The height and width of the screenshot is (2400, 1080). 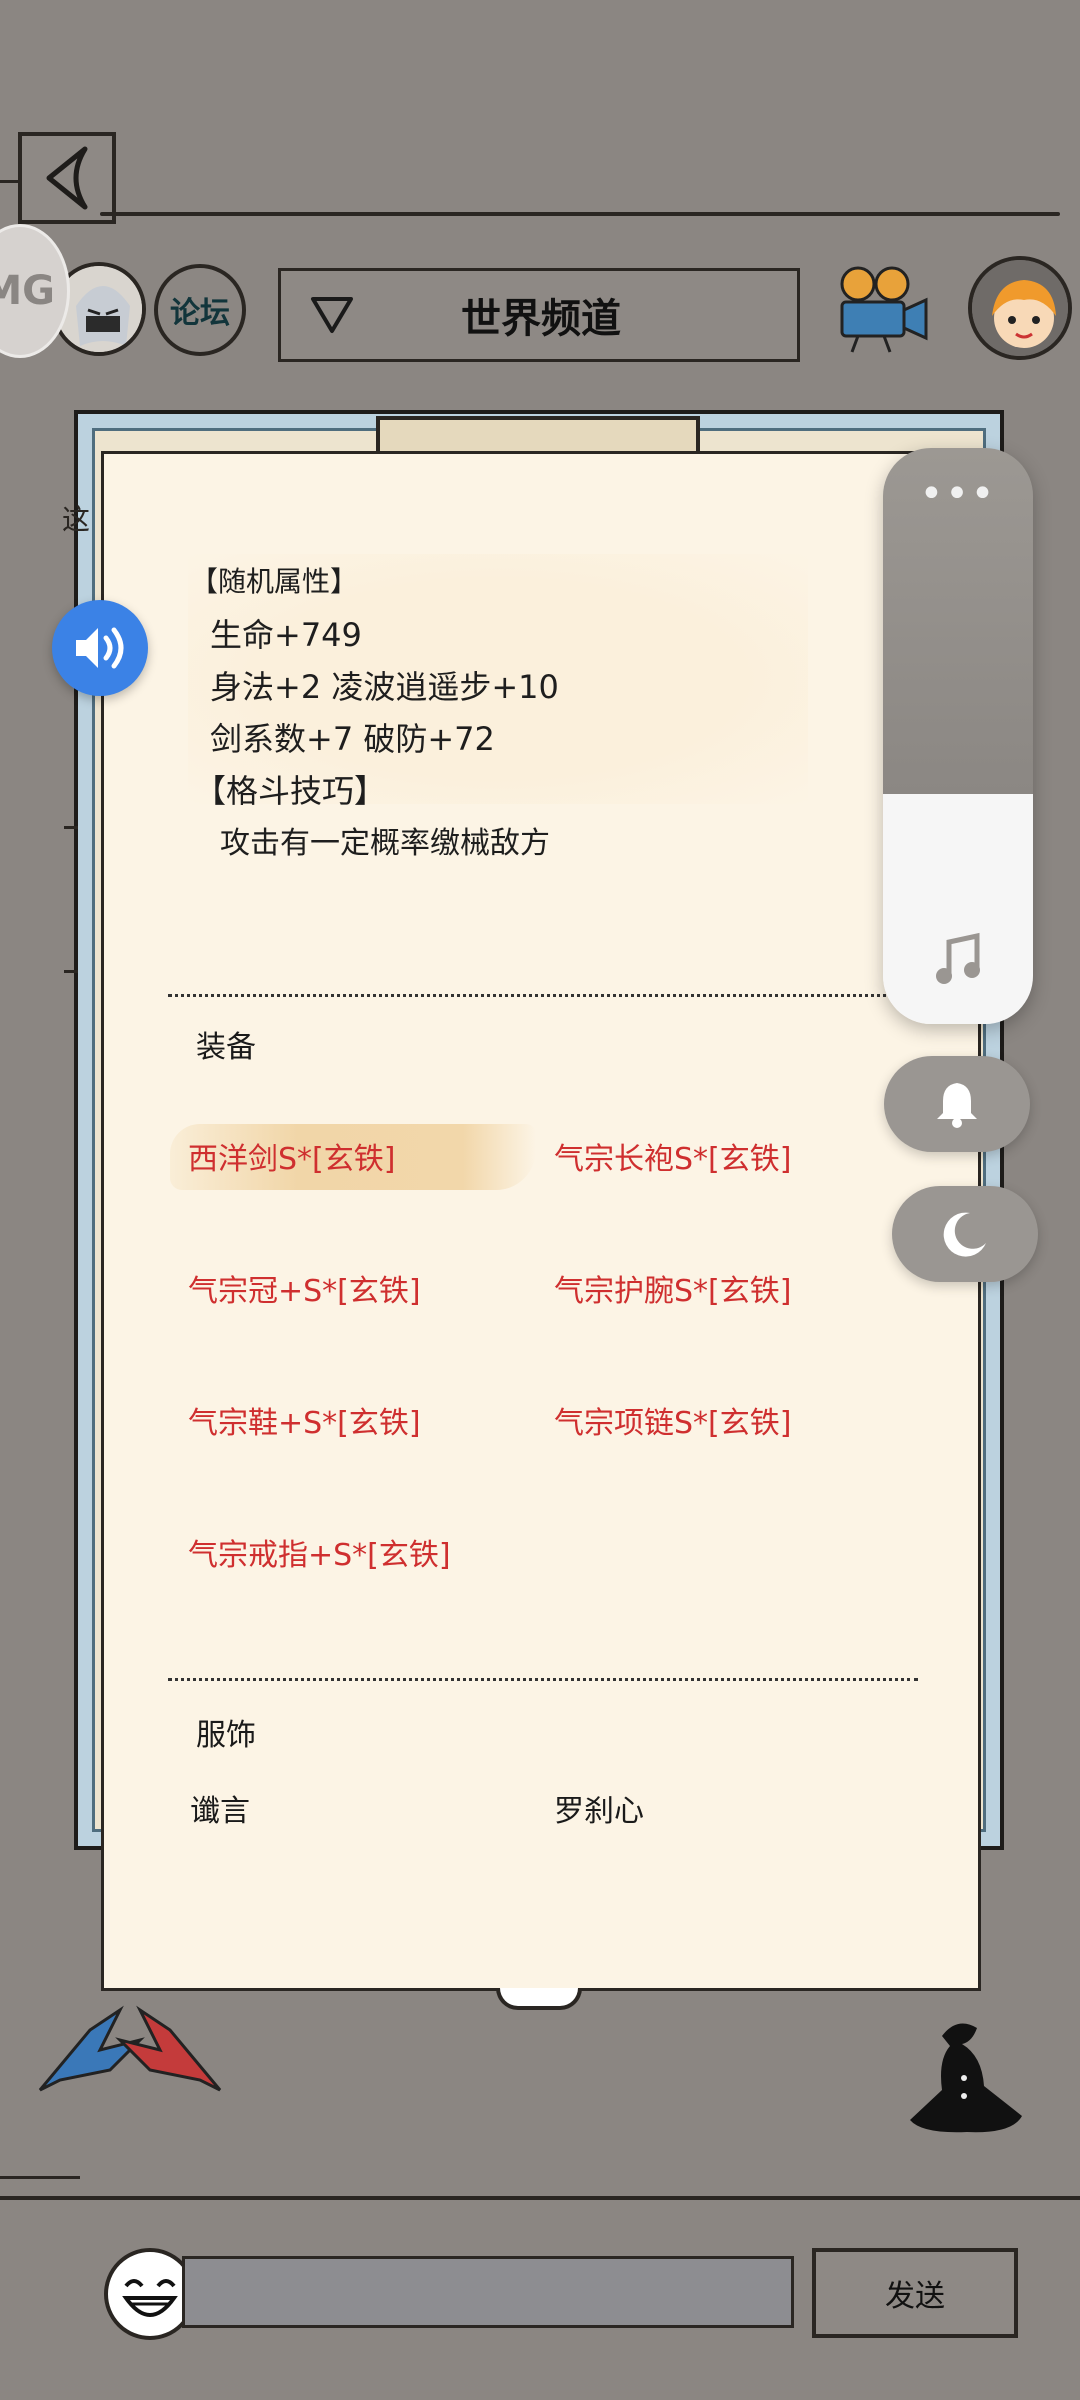 I want to click on customer-service-avatar, so click(x=1020, y=308).